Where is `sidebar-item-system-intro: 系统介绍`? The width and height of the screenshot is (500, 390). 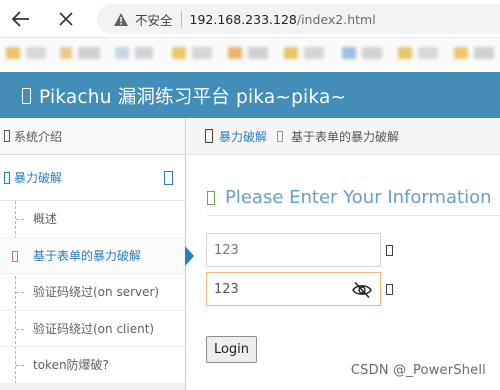 sidebar-item-system-intro: 系统介绍 is located at coordinates (92, 136).